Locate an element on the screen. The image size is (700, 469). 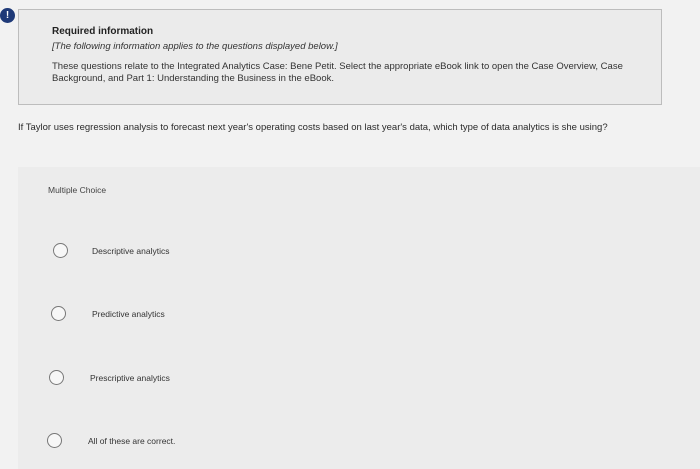
choice-label: Predictive analytics is located at coordinates (128, 314).